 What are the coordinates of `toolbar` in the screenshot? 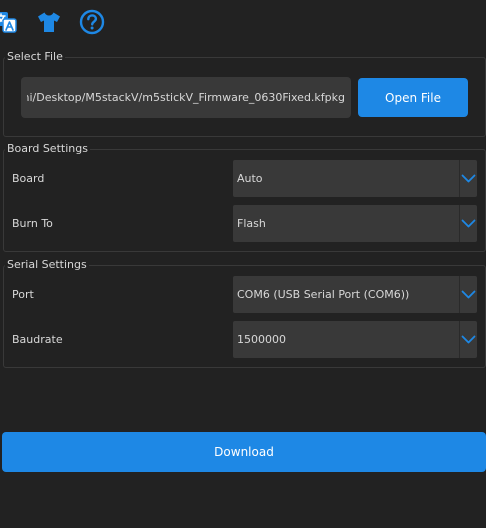 It's located at (243, 22).